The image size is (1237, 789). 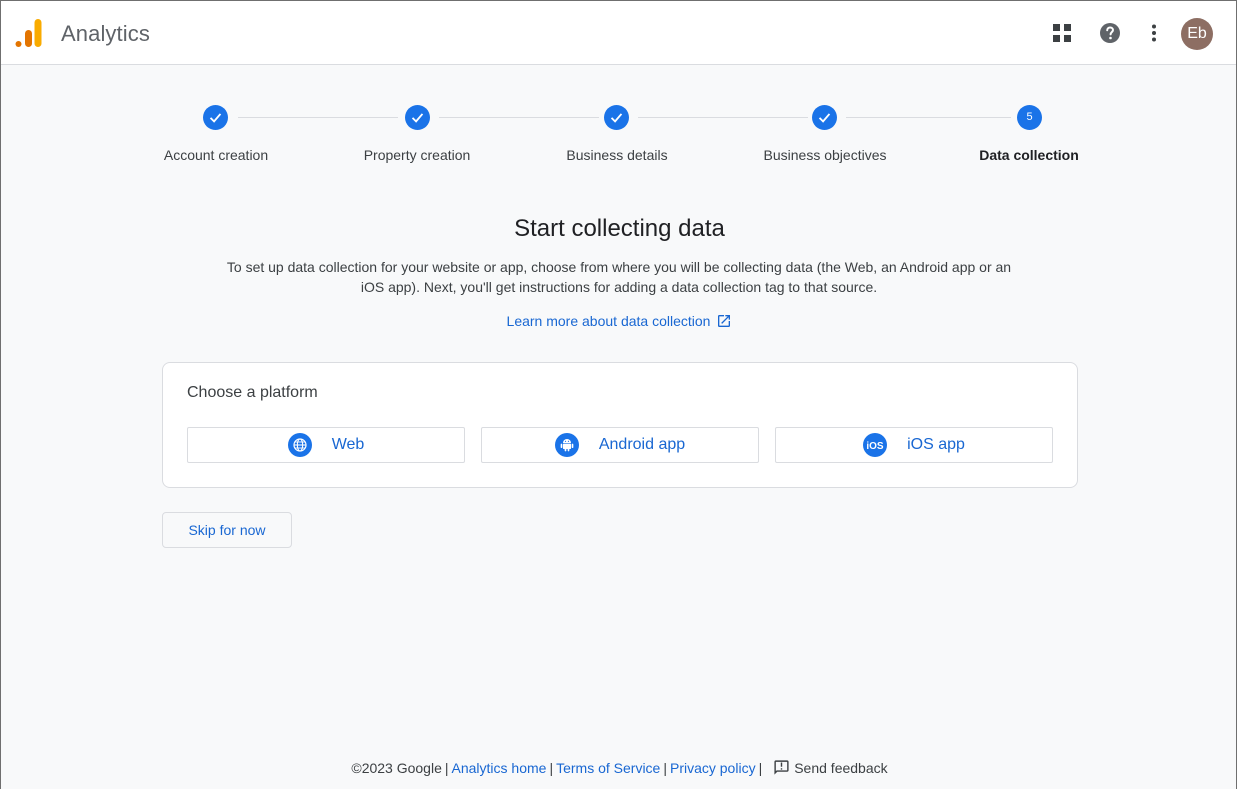 I want to click on open-in-new-icon, so click(x=724, y=321).